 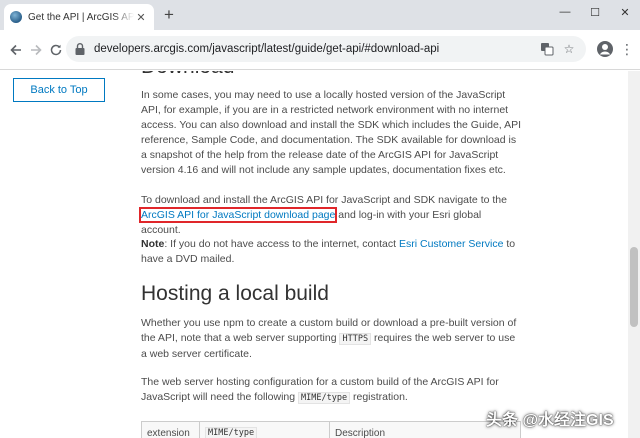 I want to click on https-code: HTTPS, so click(x=355, y=339).